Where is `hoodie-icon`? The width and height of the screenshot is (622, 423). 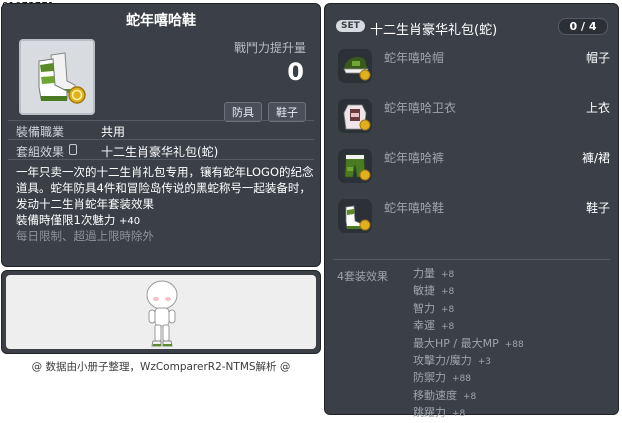 hoodie-icon is located at coordinates (357, 117).